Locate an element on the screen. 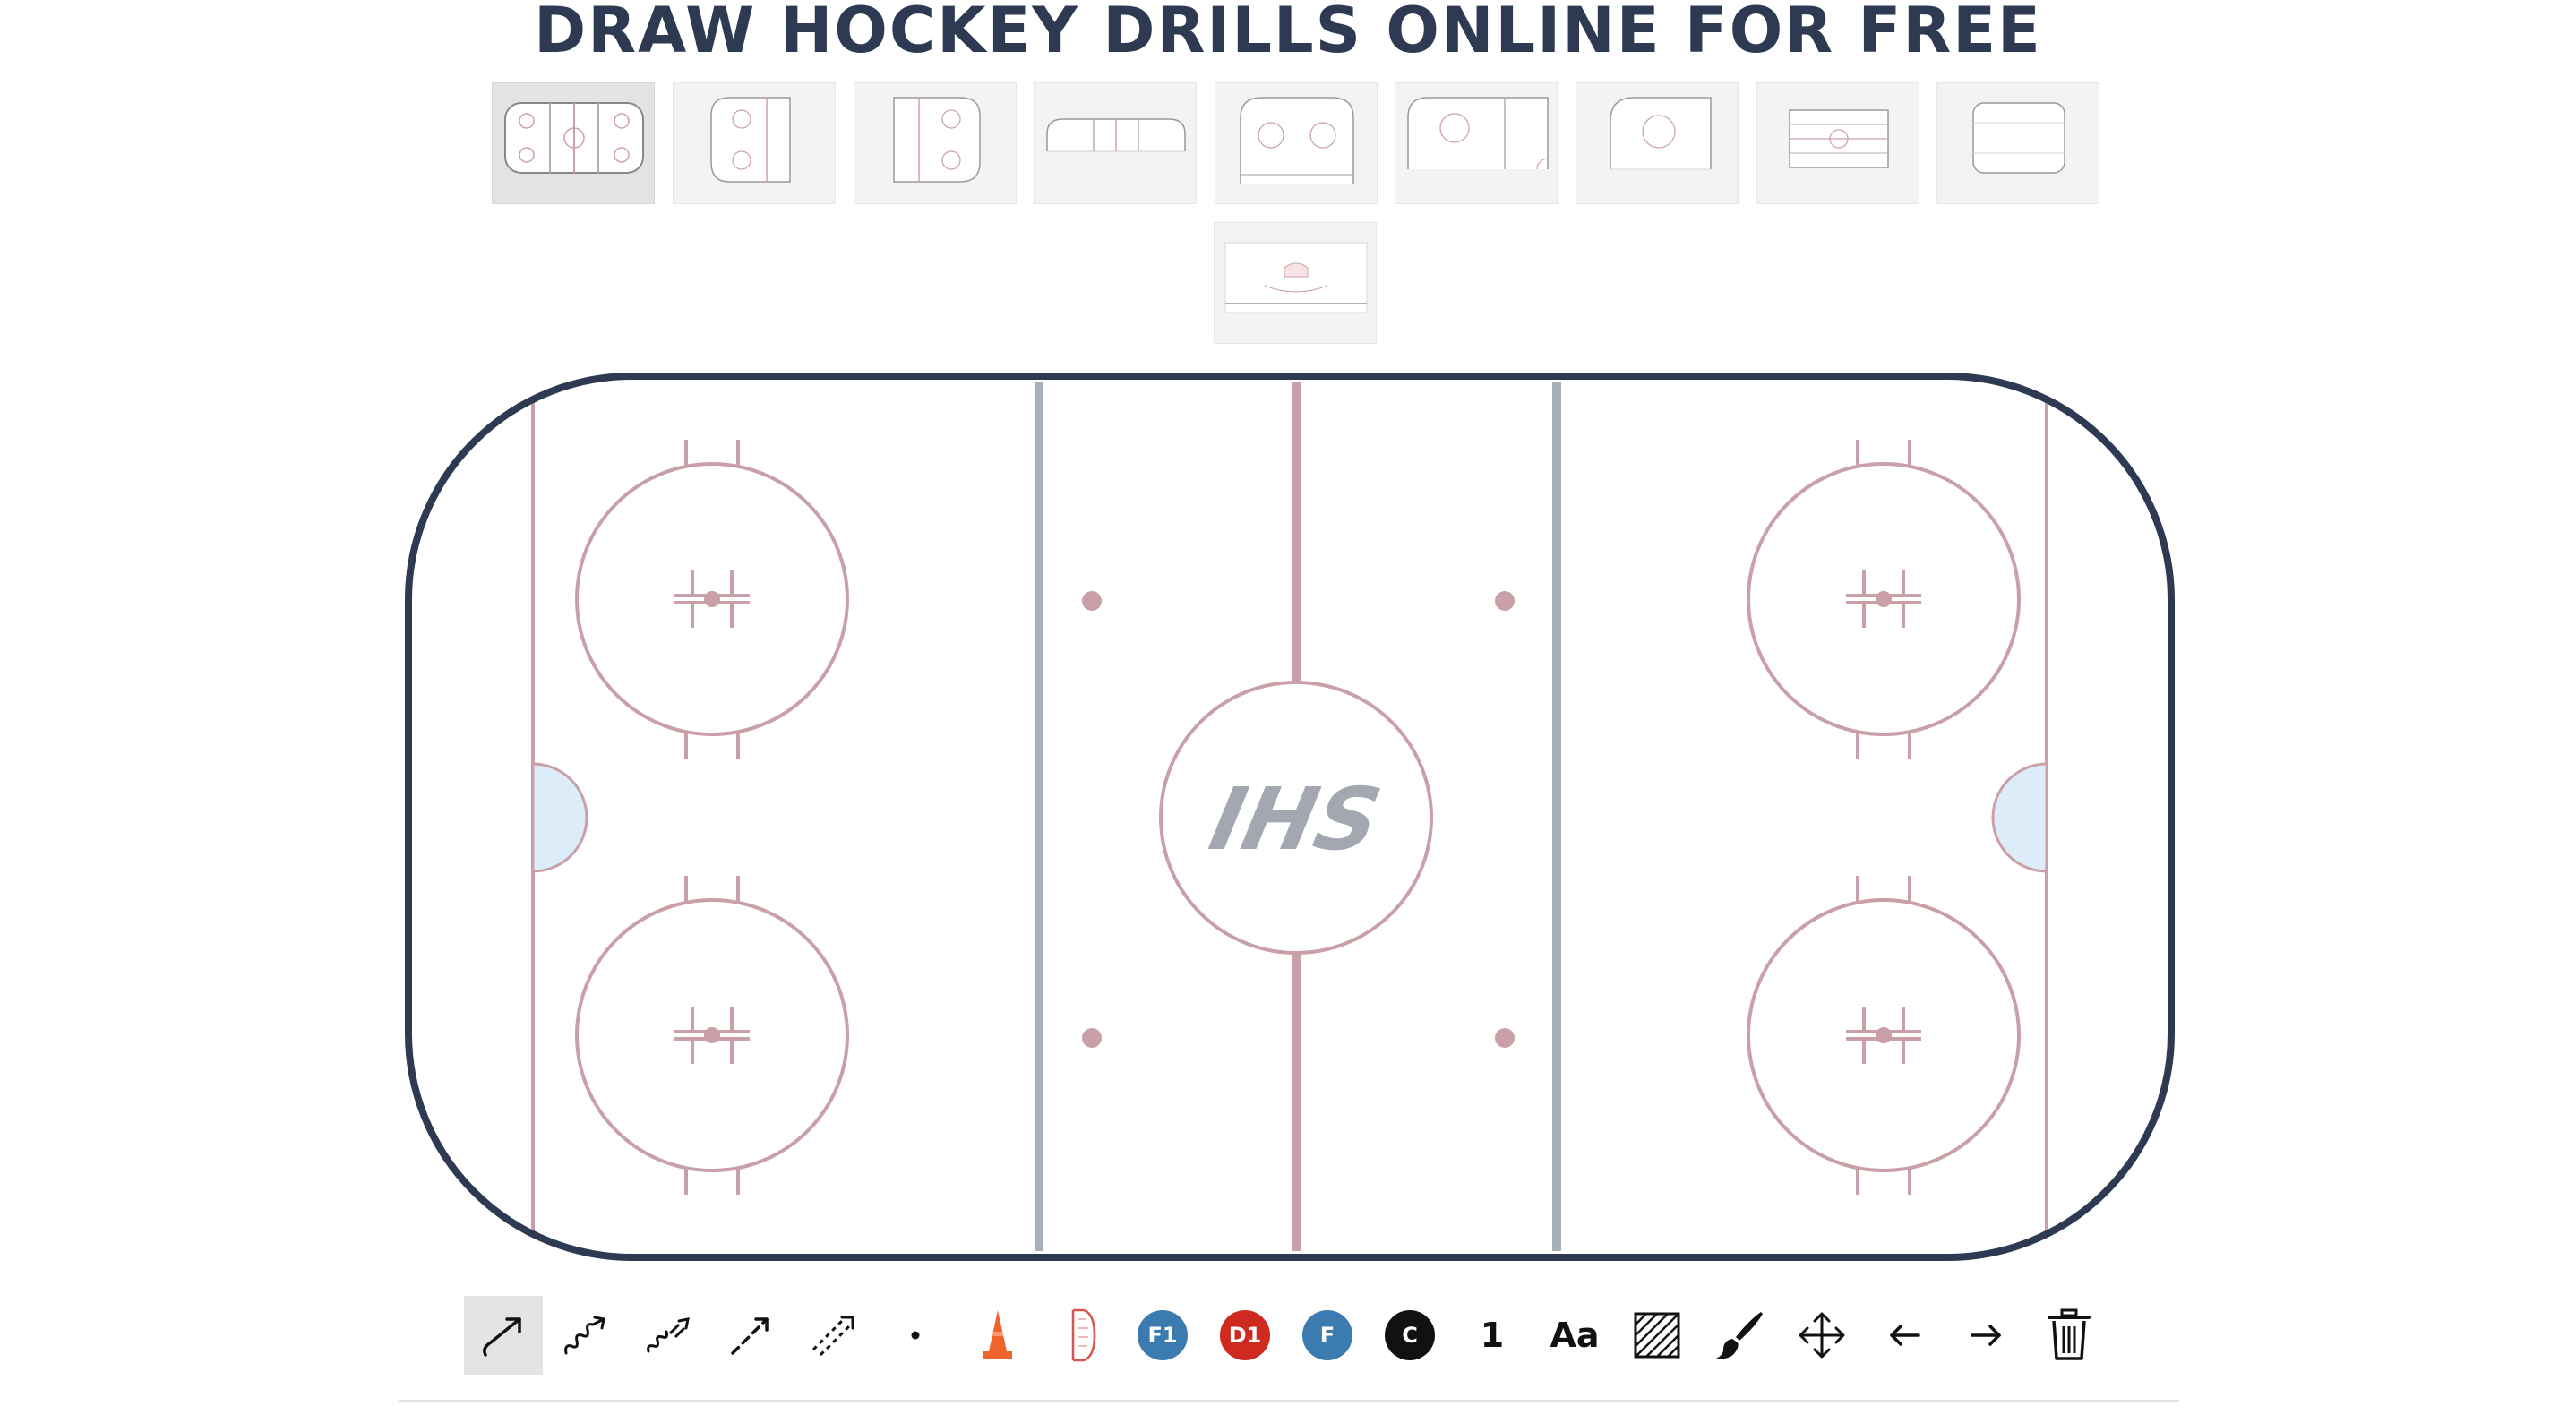 This screenshot has height=1406, width=2576. tool-freehand is located at coordinates (1739, 1335).